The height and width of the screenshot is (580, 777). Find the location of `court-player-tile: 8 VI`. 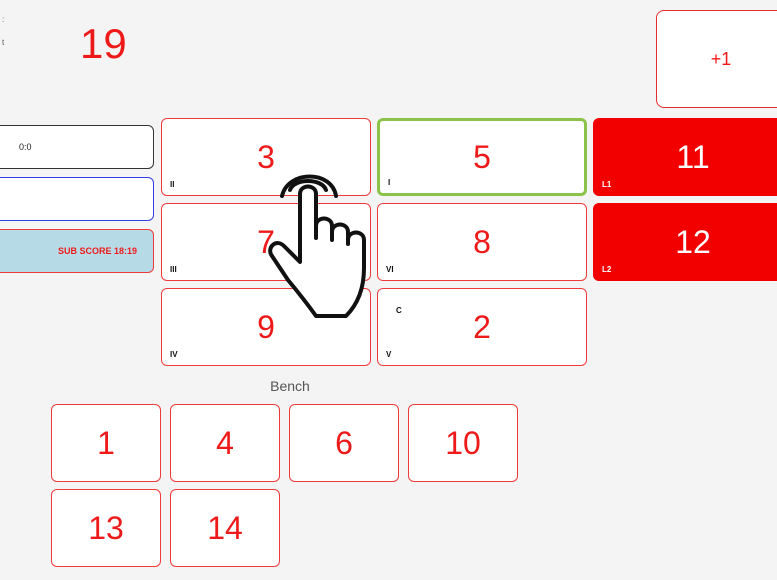

court-player-tile: 8 VI is located at coordinates (482, 242).